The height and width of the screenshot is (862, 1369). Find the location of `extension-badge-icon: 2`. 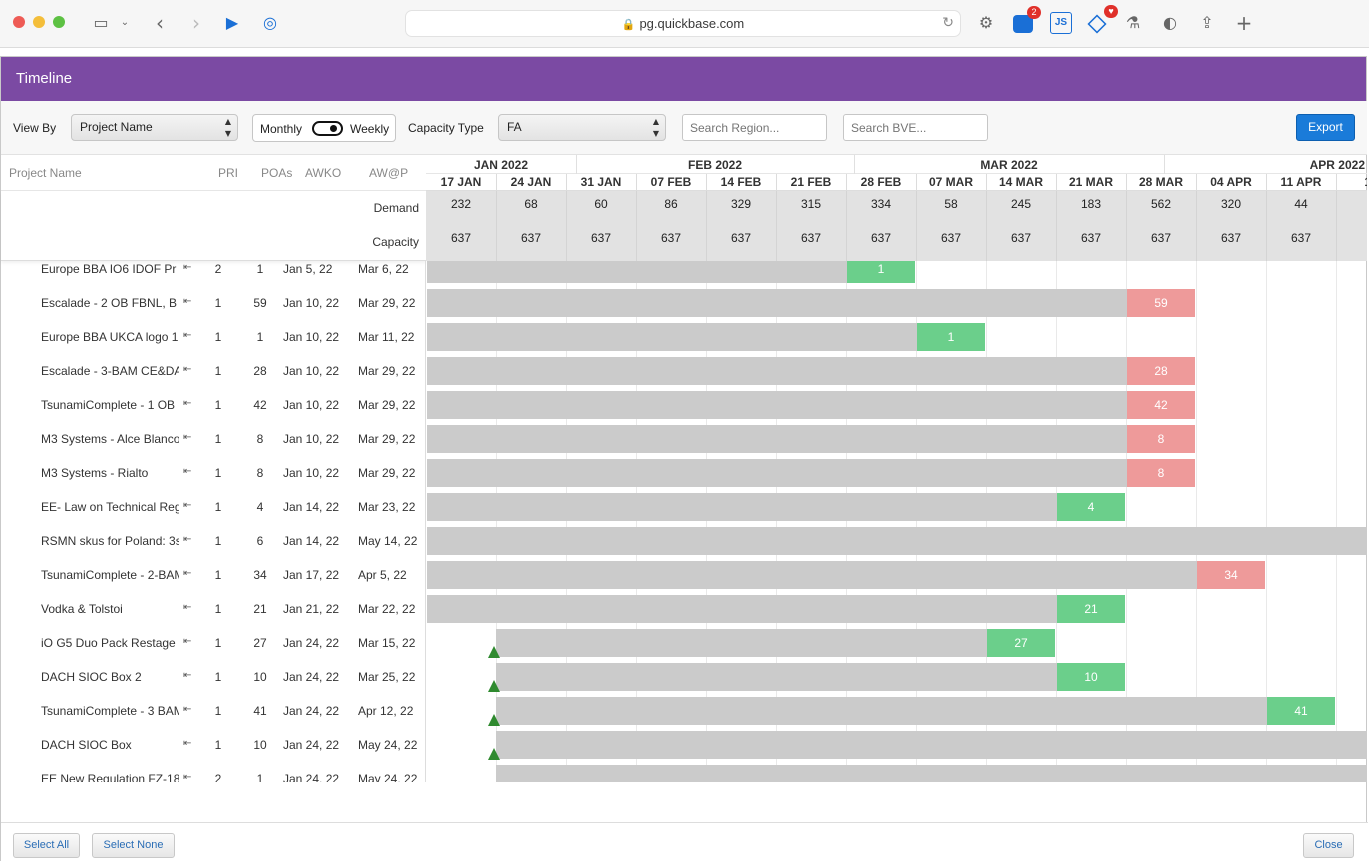

extension-badge-icon: 2 is located at coordinates (1027, 20).